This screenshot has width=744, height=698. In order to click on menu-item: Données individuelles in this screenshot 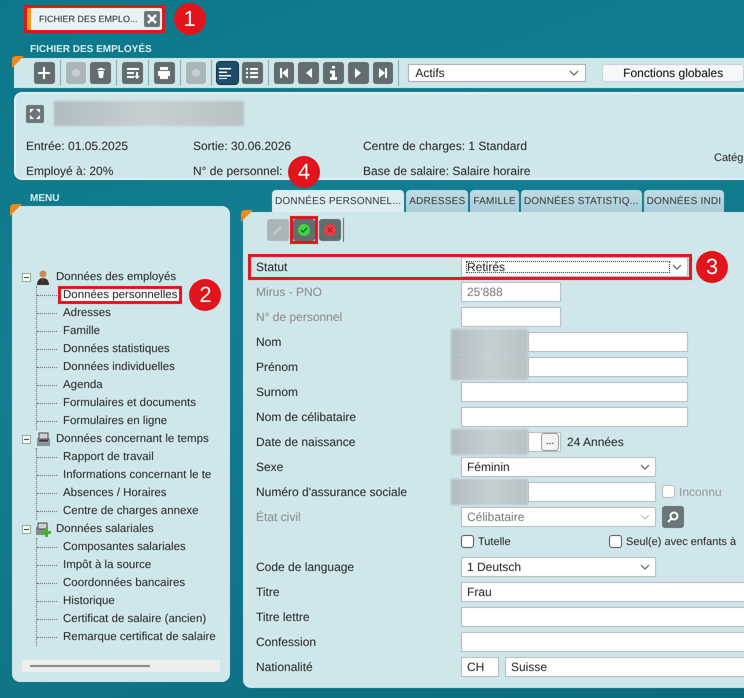, I will do `click(119, 367)`.